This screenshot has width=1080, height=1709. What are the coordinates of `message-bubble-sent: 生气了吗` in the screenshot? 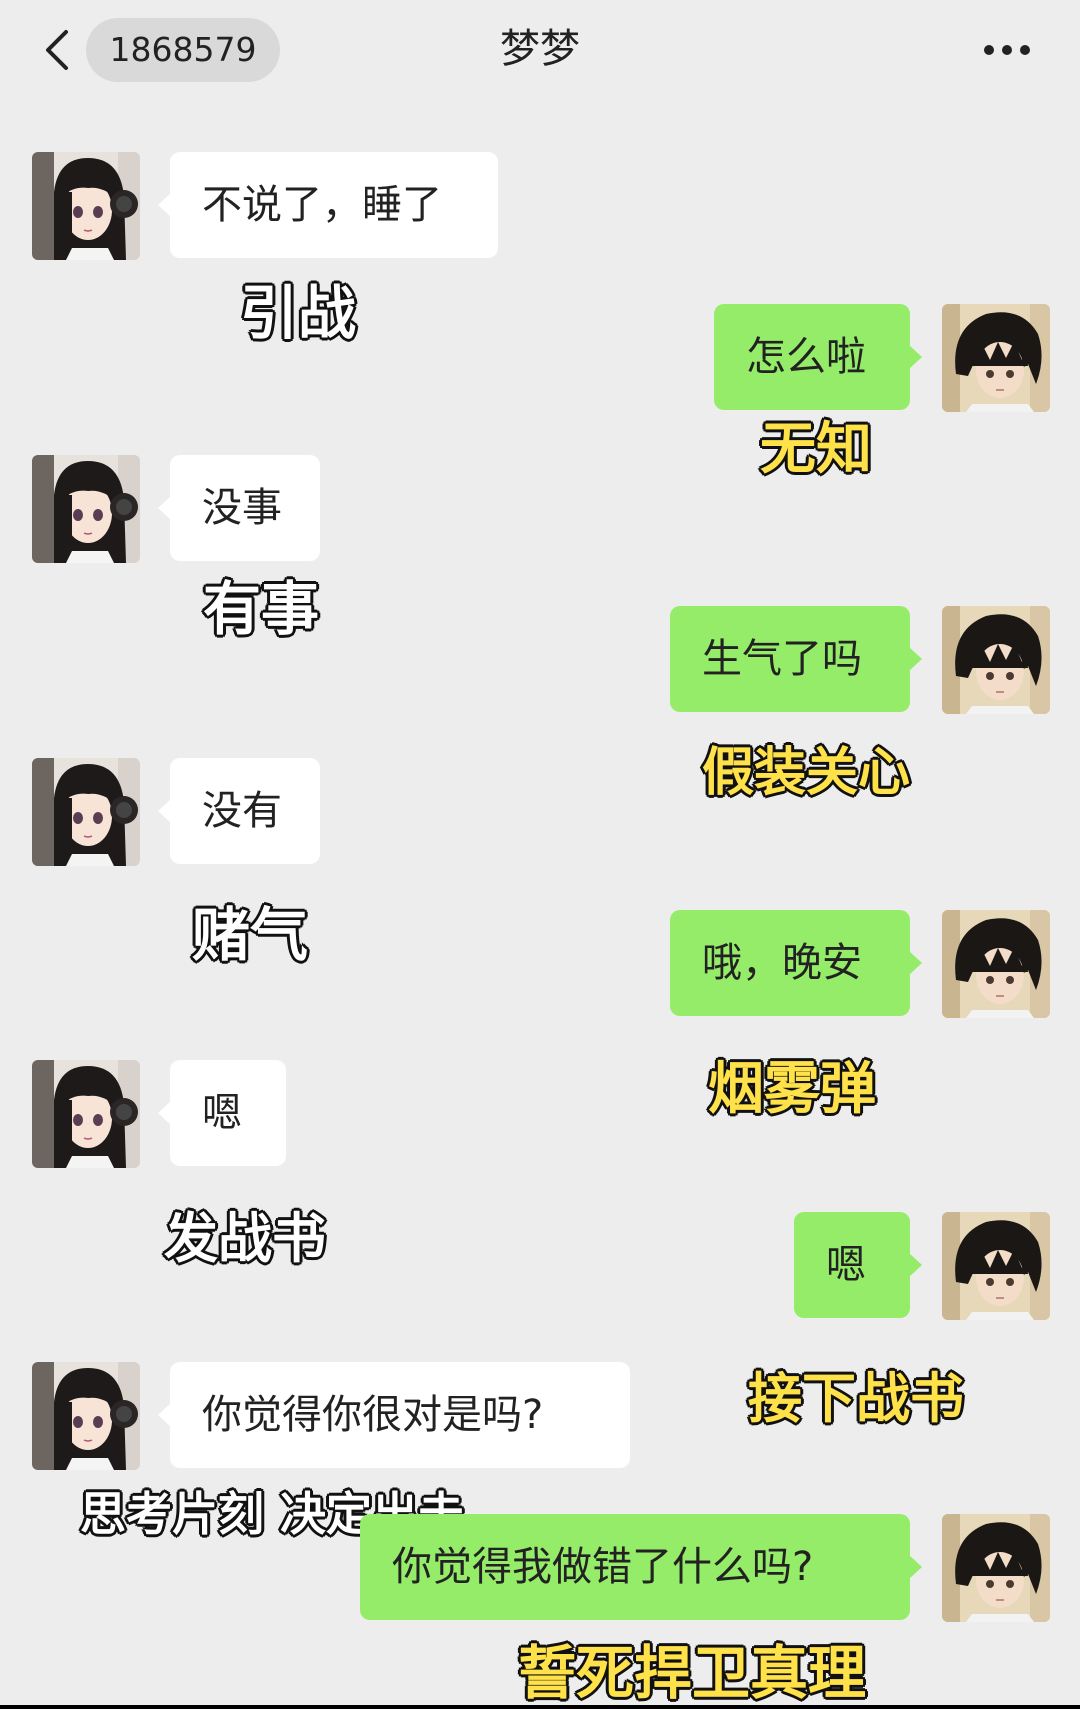 It's located at (796, 659).